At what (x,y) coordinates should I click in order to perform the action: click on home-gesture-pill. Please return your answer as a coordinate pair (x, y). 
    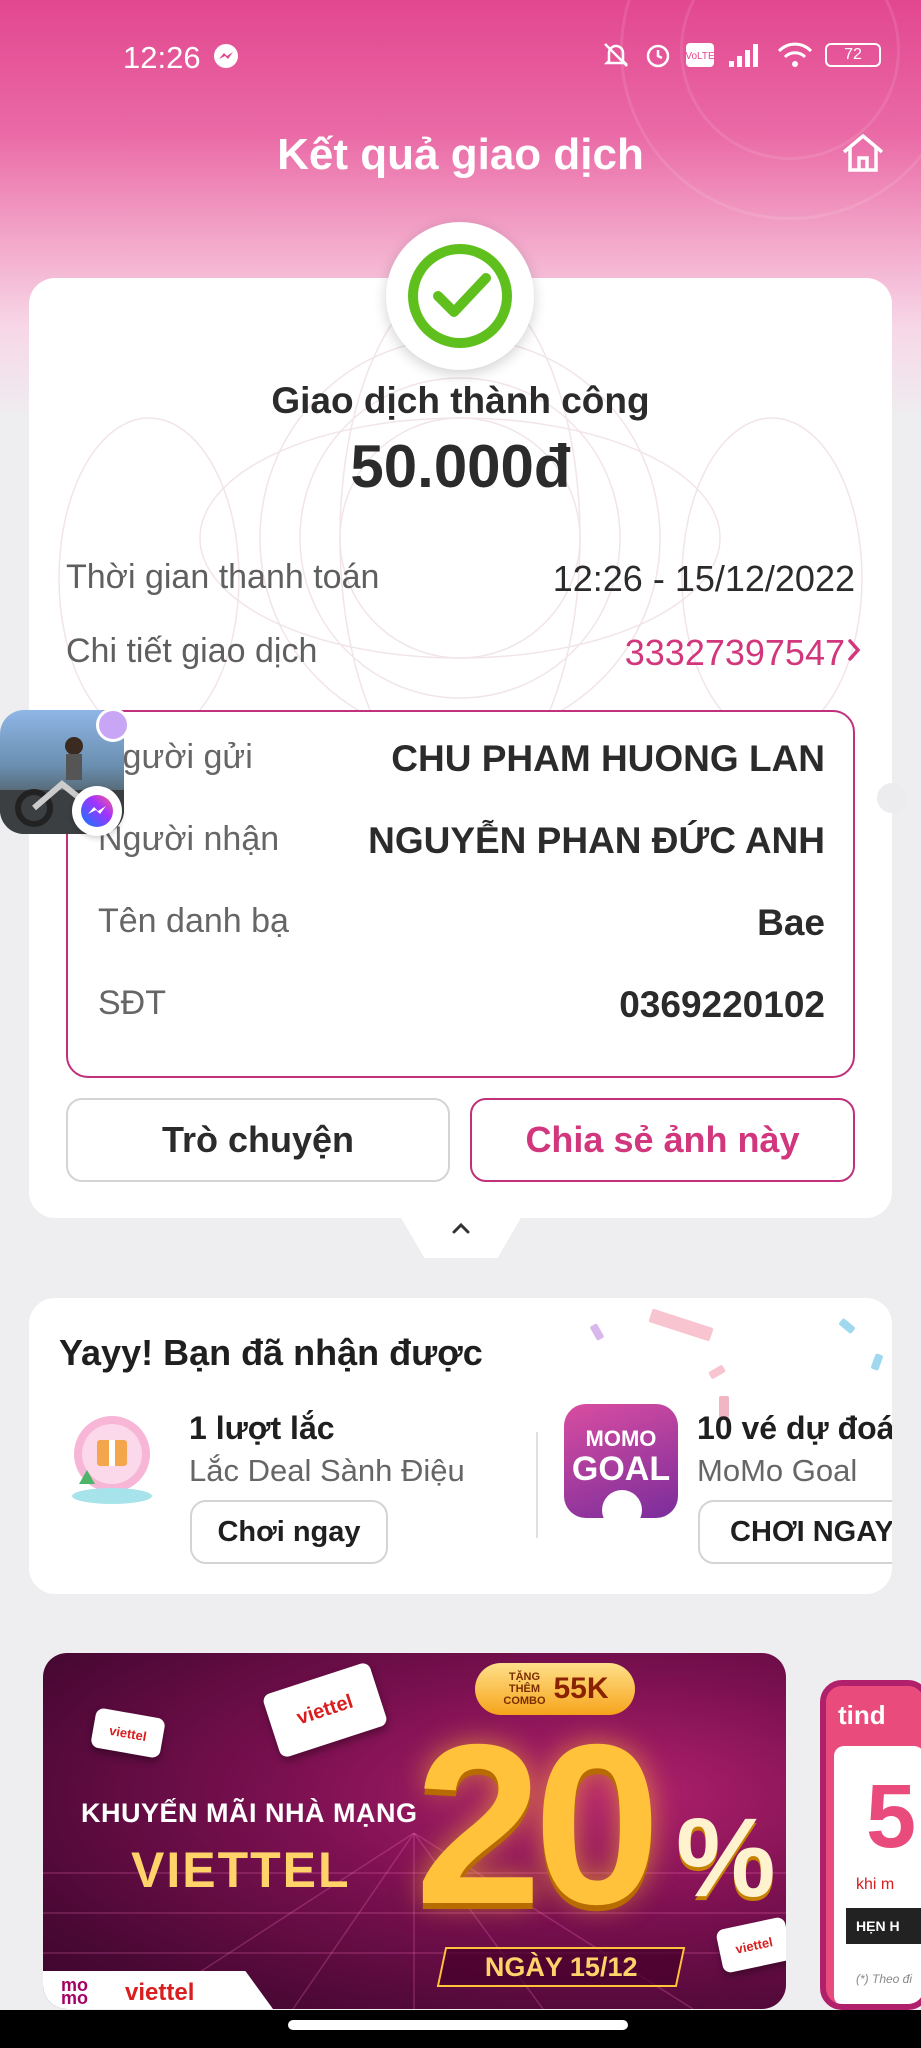
    Looking at the image, I should click on (458, 2025).